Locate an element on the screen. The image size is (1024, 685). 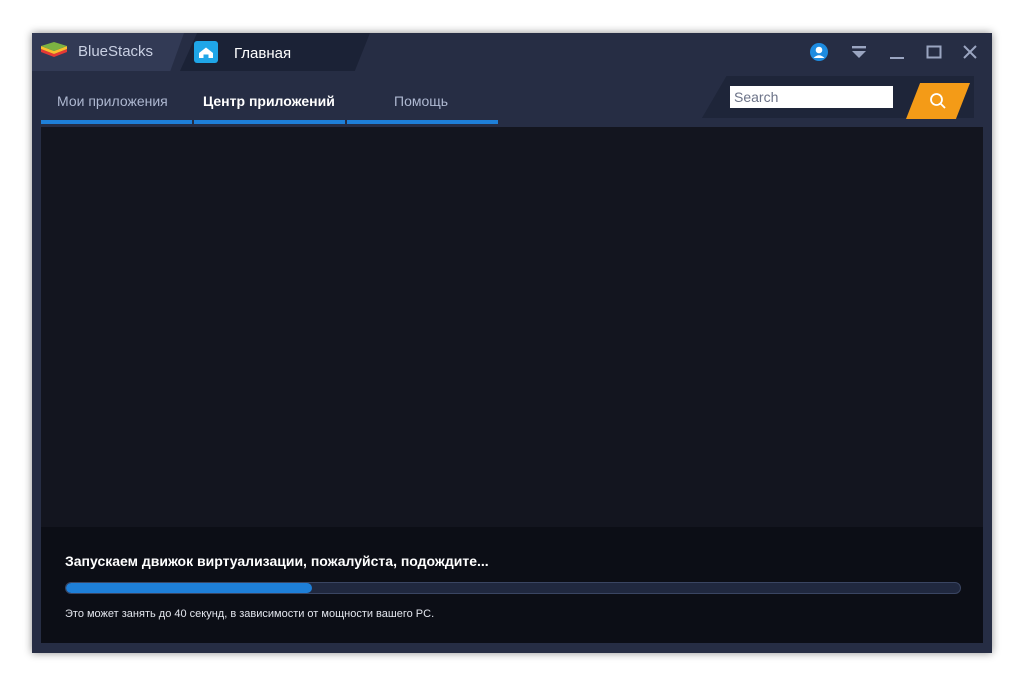
maximize-icon is located at coordinates (934, 52).